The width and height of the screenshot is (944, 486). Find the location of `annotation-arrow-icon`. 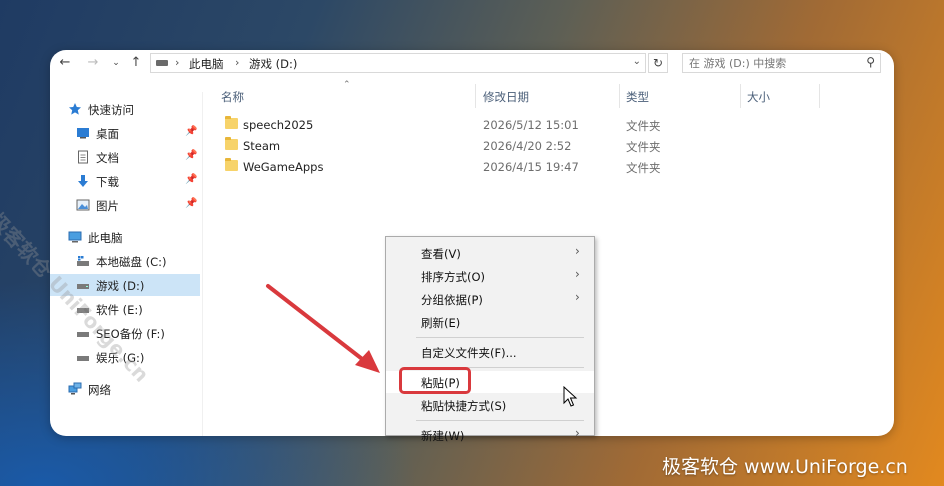

annotation-arrow-icon is located at coordinates (323, 328).